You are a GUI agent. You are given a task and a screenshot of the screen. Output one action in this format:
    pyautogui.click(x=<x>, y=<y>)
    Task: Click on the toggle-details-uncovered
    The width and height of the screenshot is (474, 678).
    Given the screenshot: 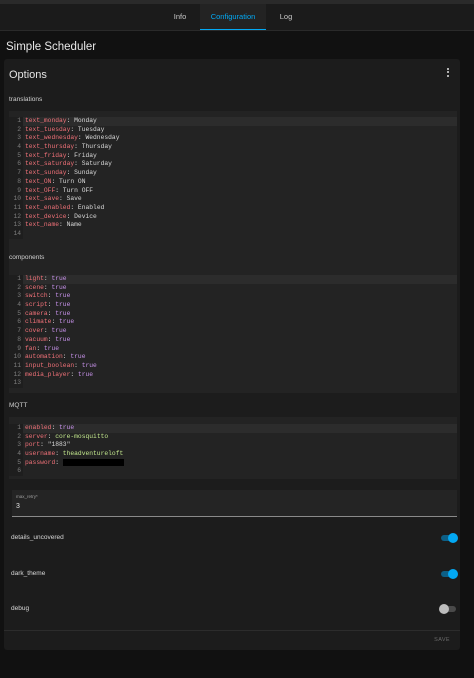 What is the action you would take?
    pyautogui.click(x=449, y=538)
    